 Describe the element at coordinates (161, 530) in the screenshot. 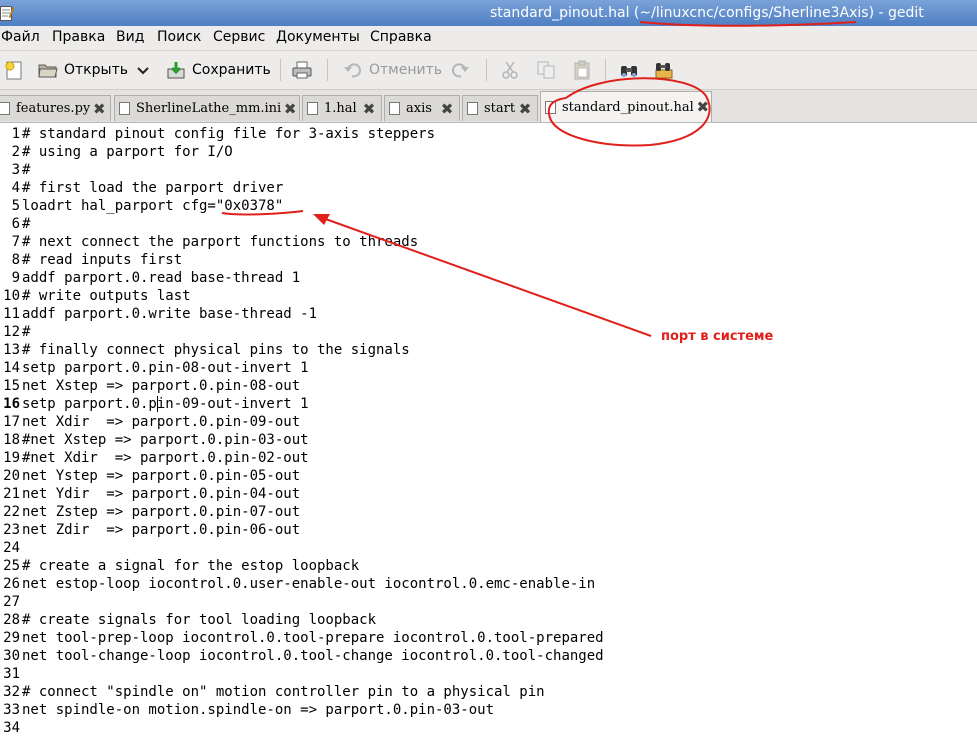

I see `code-text: net Zdir => parport.0.pin-06-out` at that location.